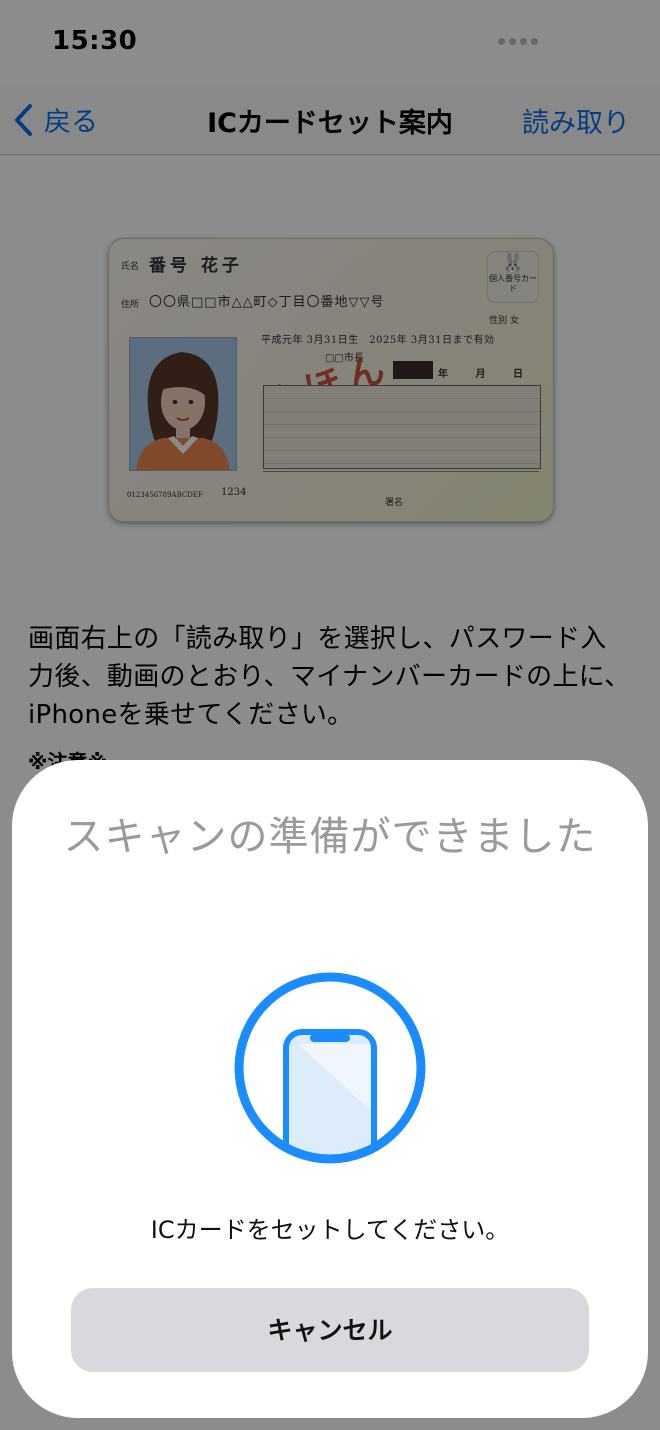  What do you see at coordinates (330, 1068) in the screenshot?
I see `phone-scan-icon` at bounding box center [330, 1068].